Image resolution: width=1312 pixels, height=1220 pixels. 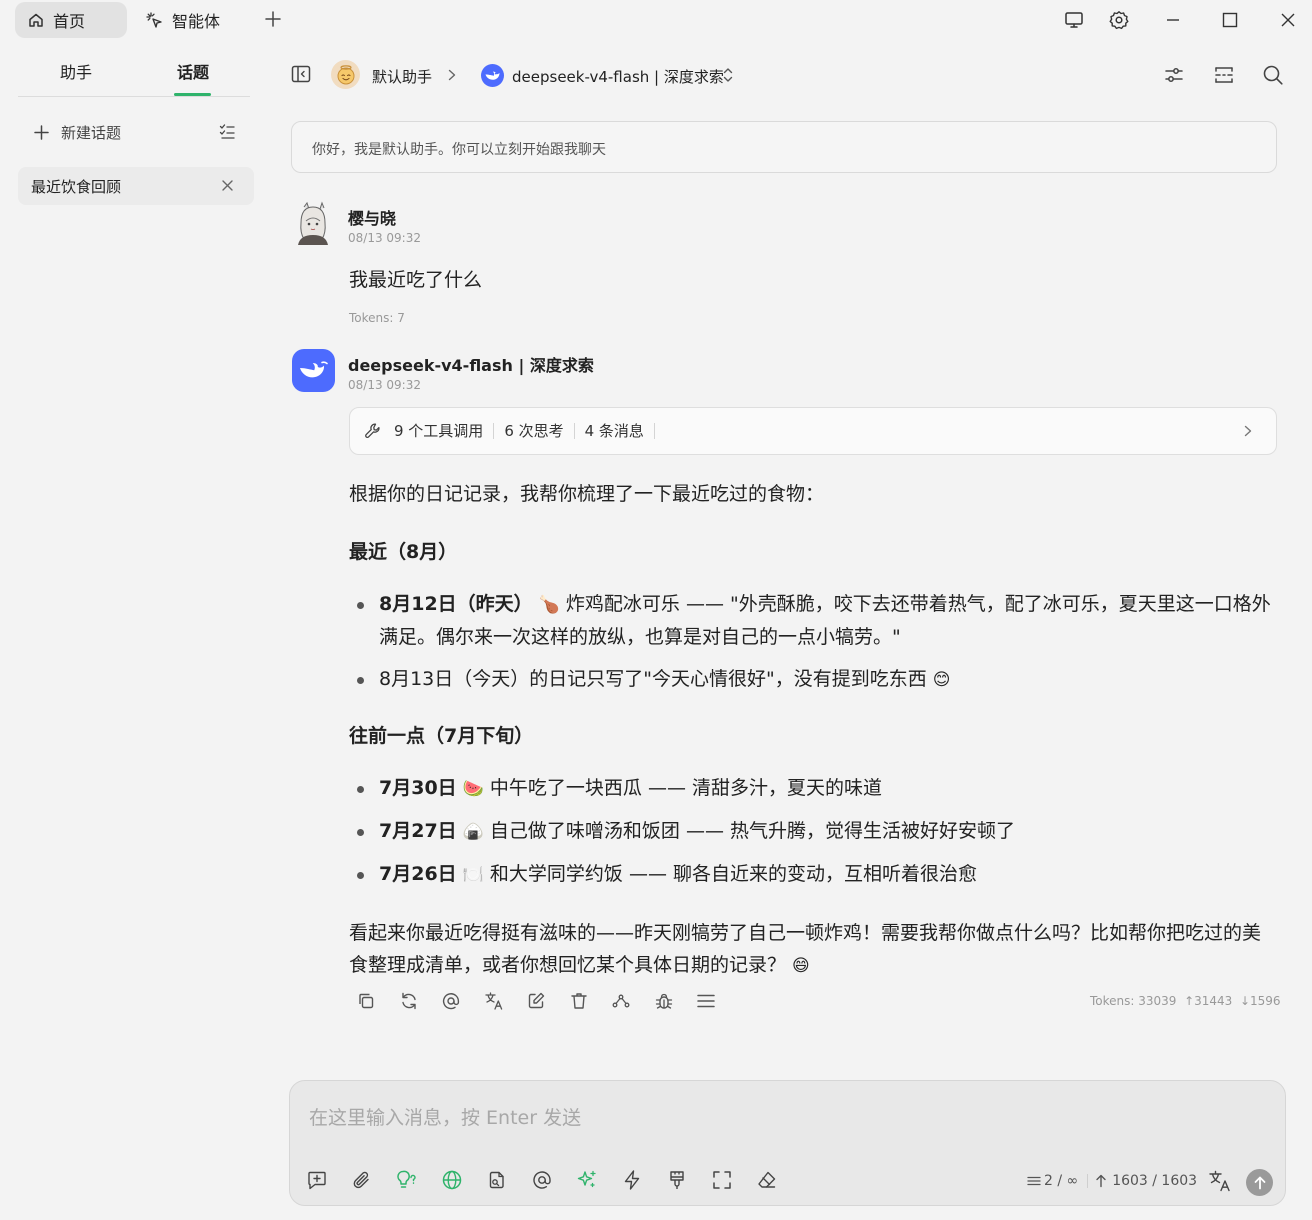 What do you see at coordinates (76, 186) in the screenshot?
I see `topic-title: 最近饮食回顾` at bounding box center [76, 186].